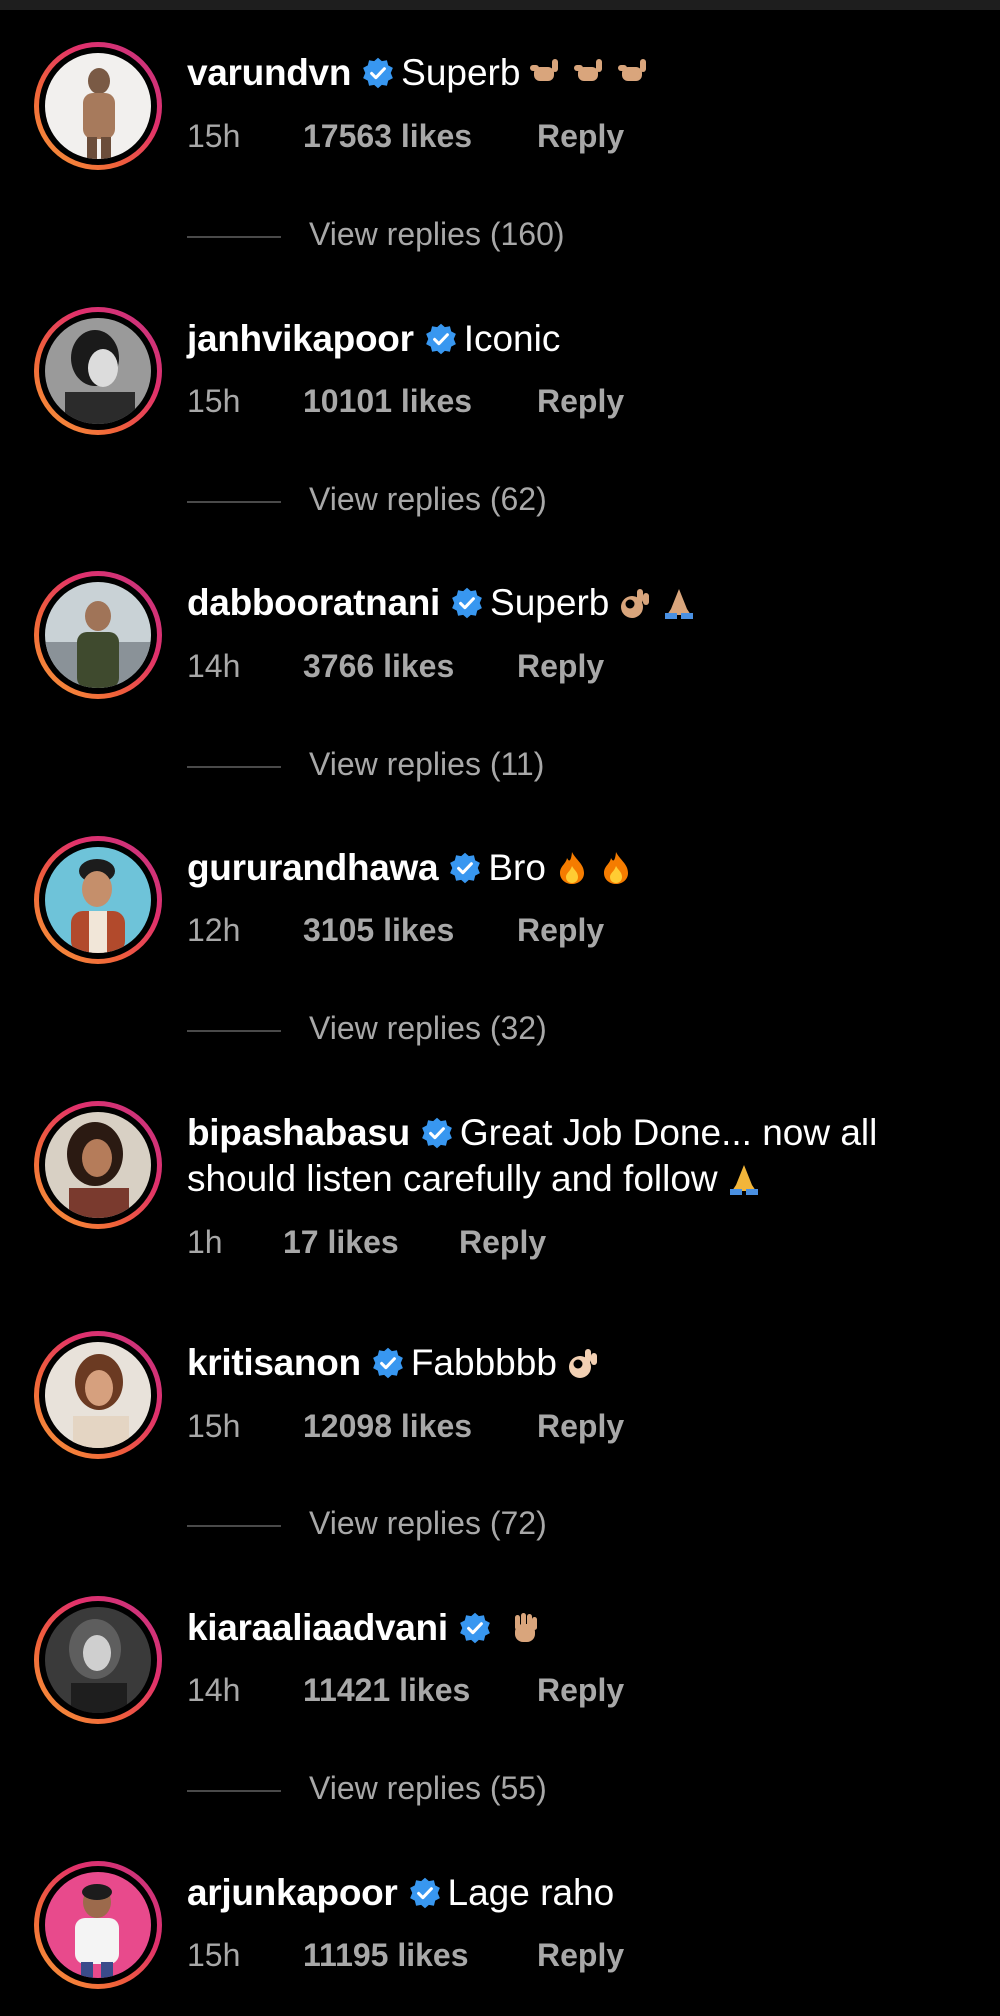 Image resolution: width=1000 pixels, height=2016 pixels. Describe the element at coordinates (531, 1892) in the screenshot. I see `comment-text: Lage raho` at that location.